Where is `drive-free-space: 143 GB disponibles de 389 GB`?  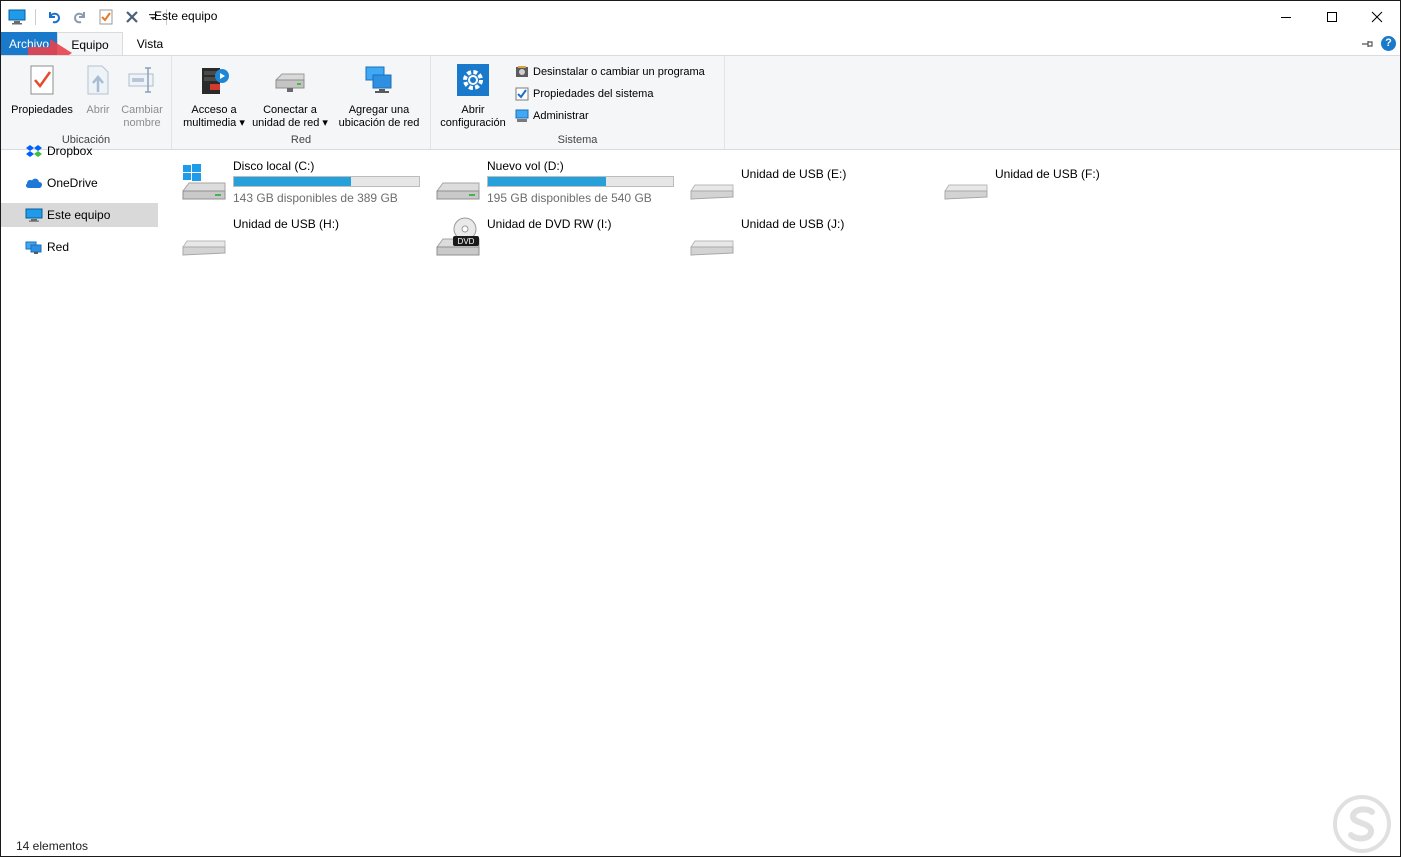 drive-free-space: 143 GB disponibles de 389 GB is located at coordinates (315, 198).